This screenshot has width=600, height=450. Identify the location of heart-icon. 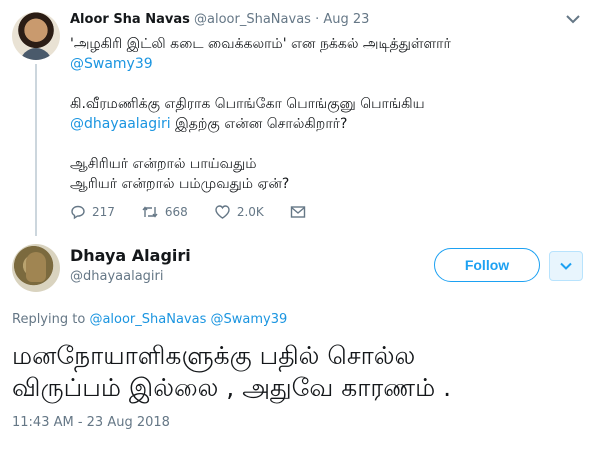
(222, 212).